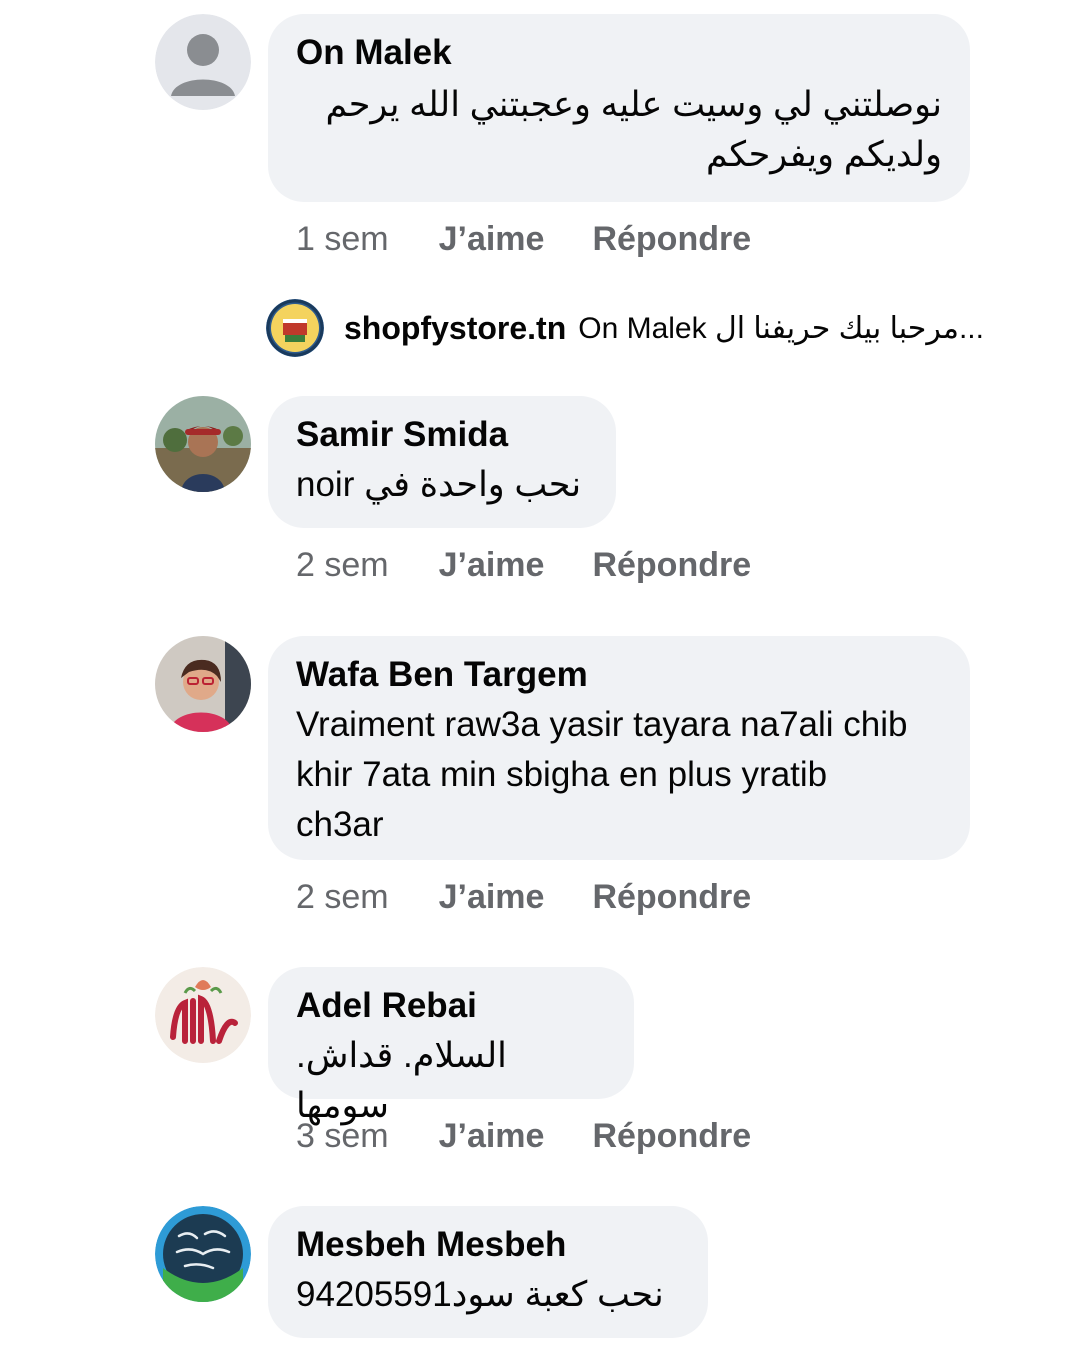 This screenshot has height=1350, width=1080. I want to click on comment-bubble: Adel Rebai السلام. قداش. سومها, so click(451, 1046).